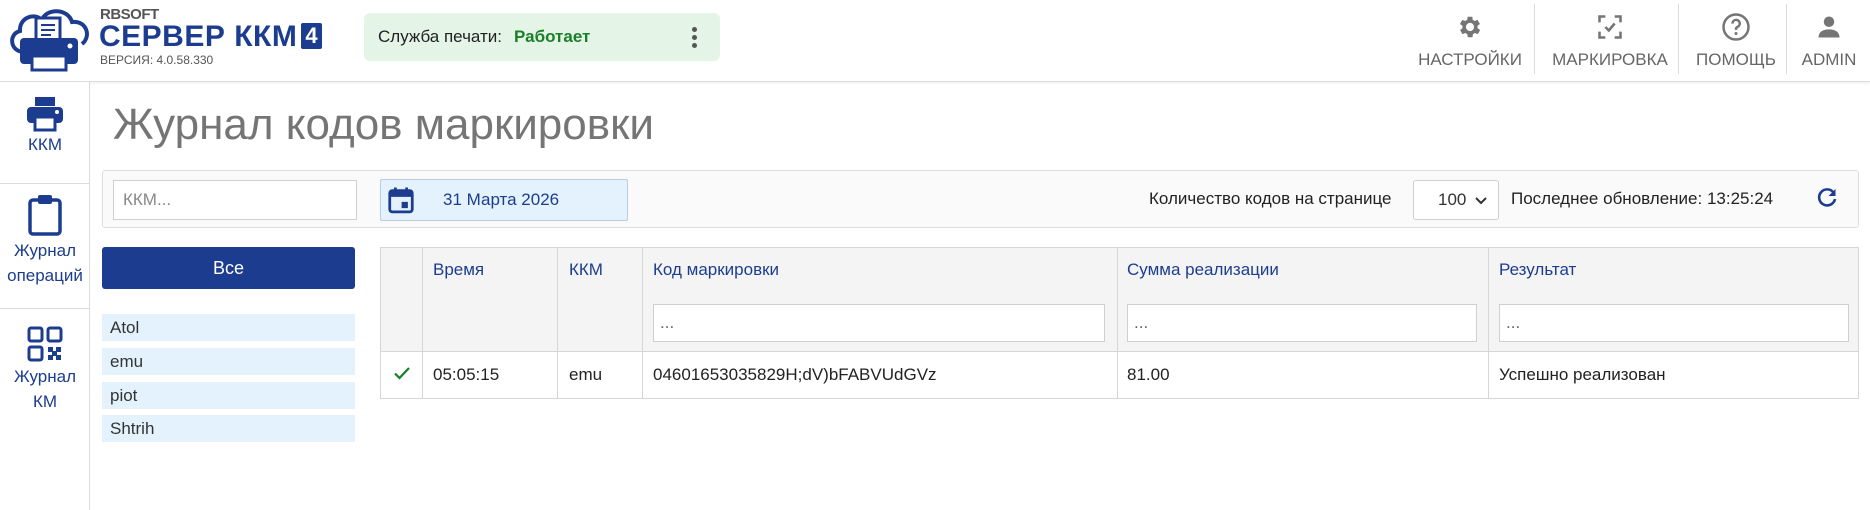  I want to click on sidebar-item-km-log: Журнал КМ, so click(45, 370).